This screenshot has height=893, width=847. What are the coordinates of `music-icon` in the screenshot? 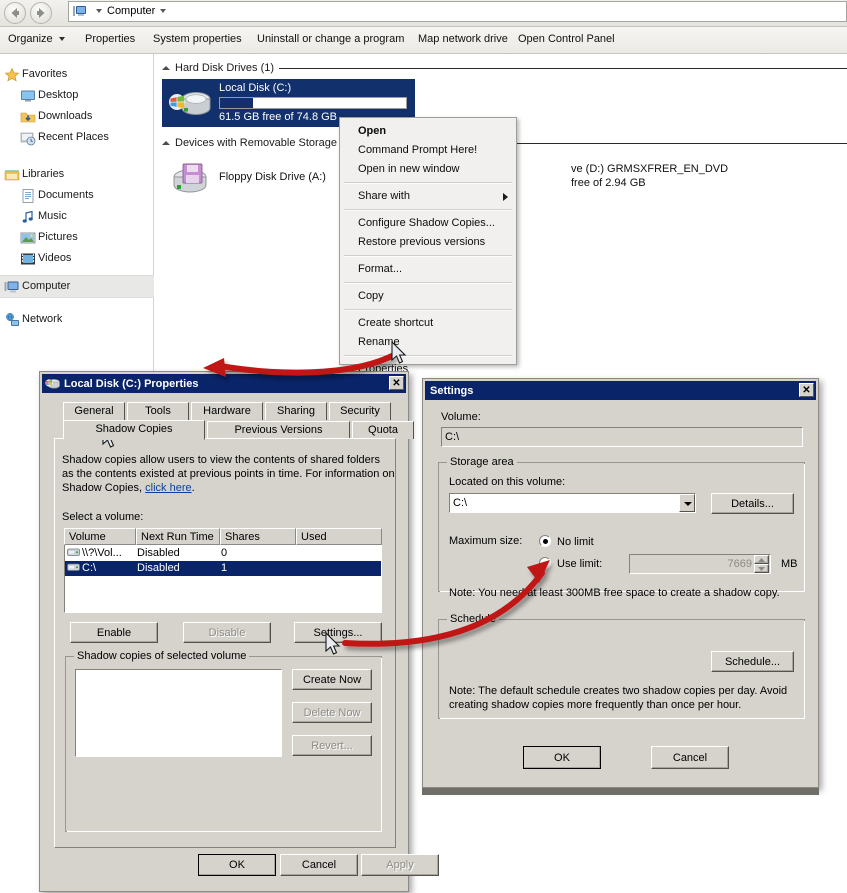 It's located at (28, 217).